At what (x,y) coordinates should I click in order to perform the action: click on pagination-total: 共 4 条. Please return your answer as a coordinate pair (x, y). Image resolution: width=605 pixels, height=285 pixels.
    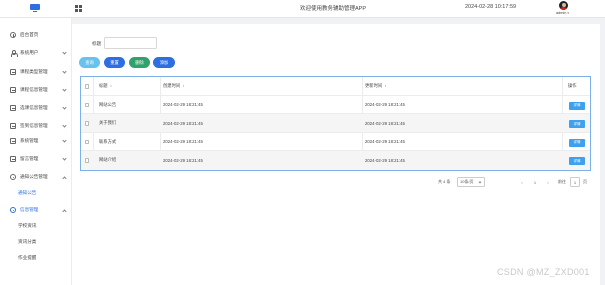
    Looking at the image, I should click on (444, 181).